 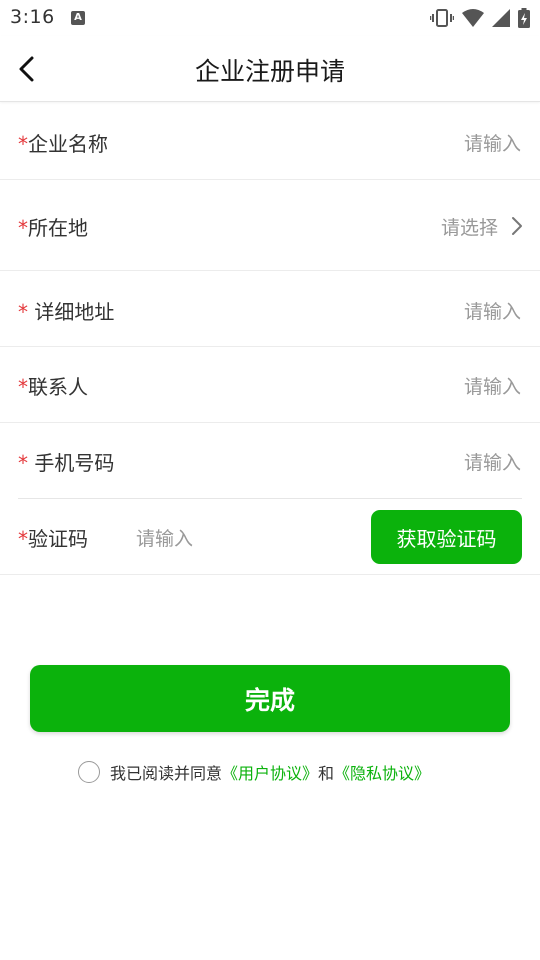 What do you see at coordinates (270, 309) in the screenshot?
I see `address-row: * 详细地址 请输入` at bounding box center [270, 309].